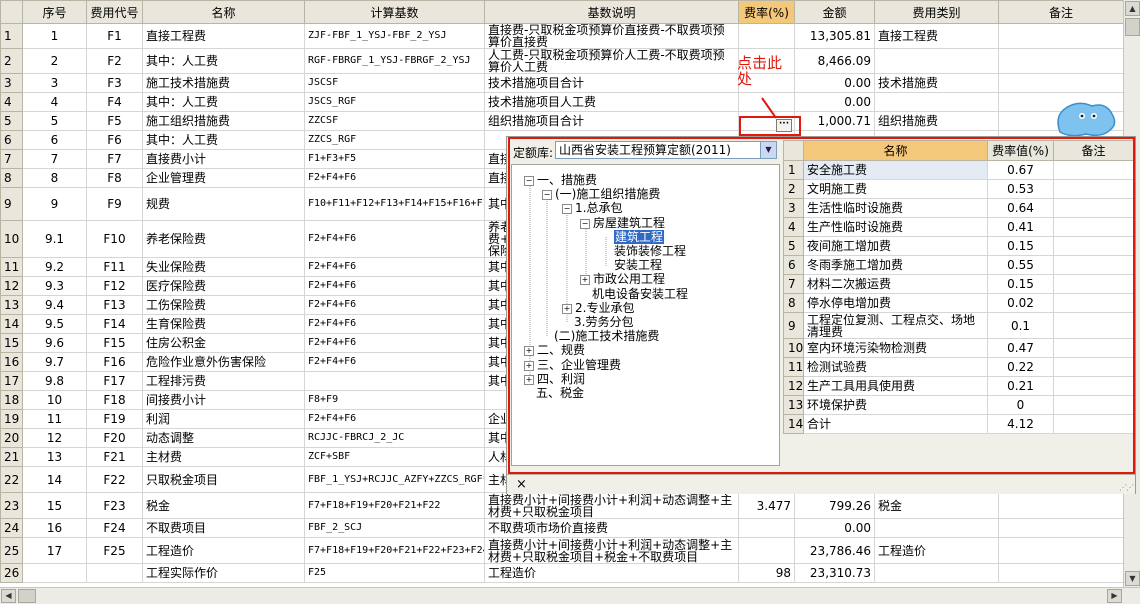  Describe the element at coordinates (1132, 8) in the screenshot. I see `scroll-up-button: ▲` at that location.